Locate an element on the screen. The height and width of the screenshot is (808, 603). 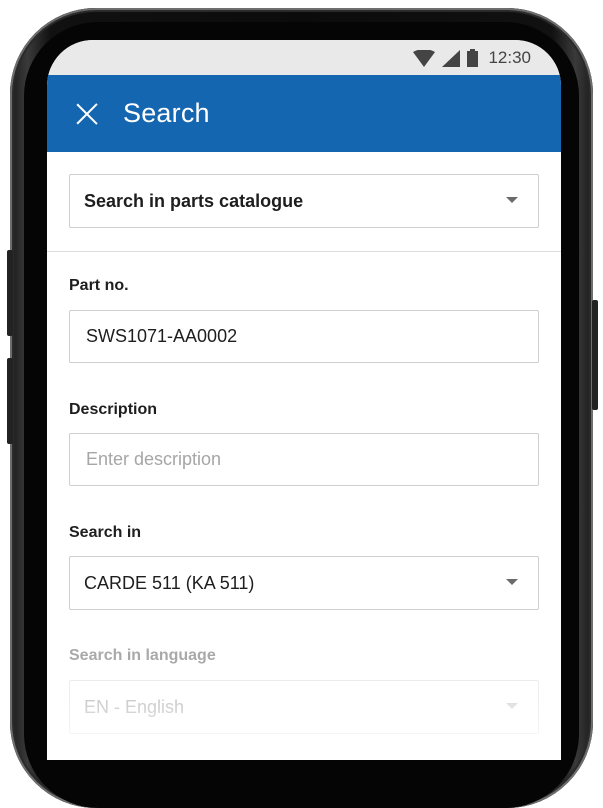
description-input is located at coordinates (311, 459).